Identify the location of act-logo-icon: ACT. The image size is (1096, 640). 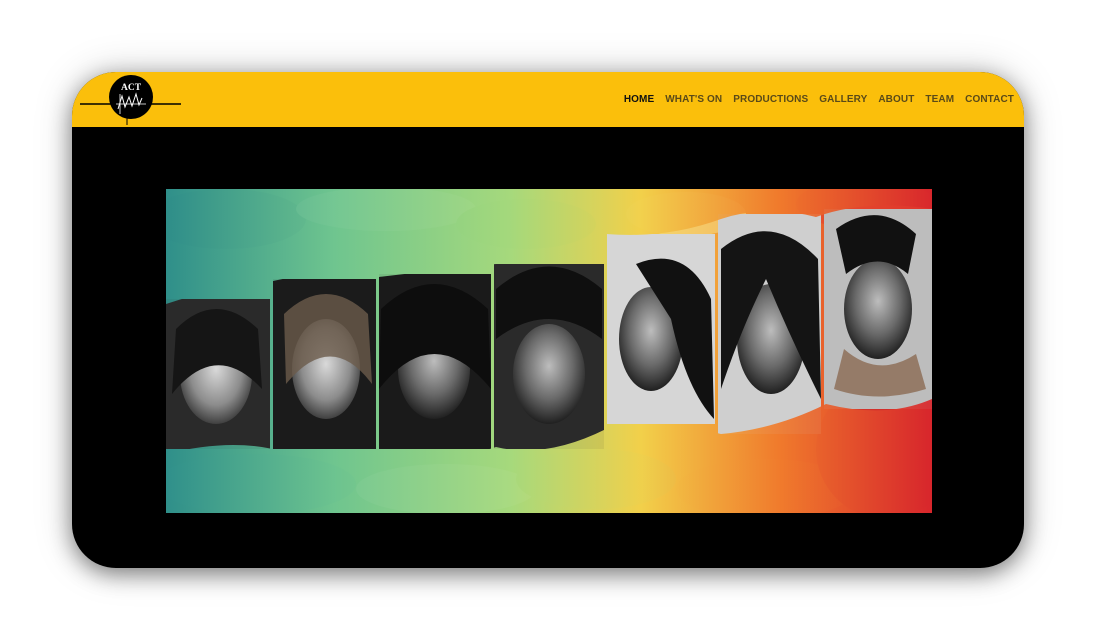
(130, 100).